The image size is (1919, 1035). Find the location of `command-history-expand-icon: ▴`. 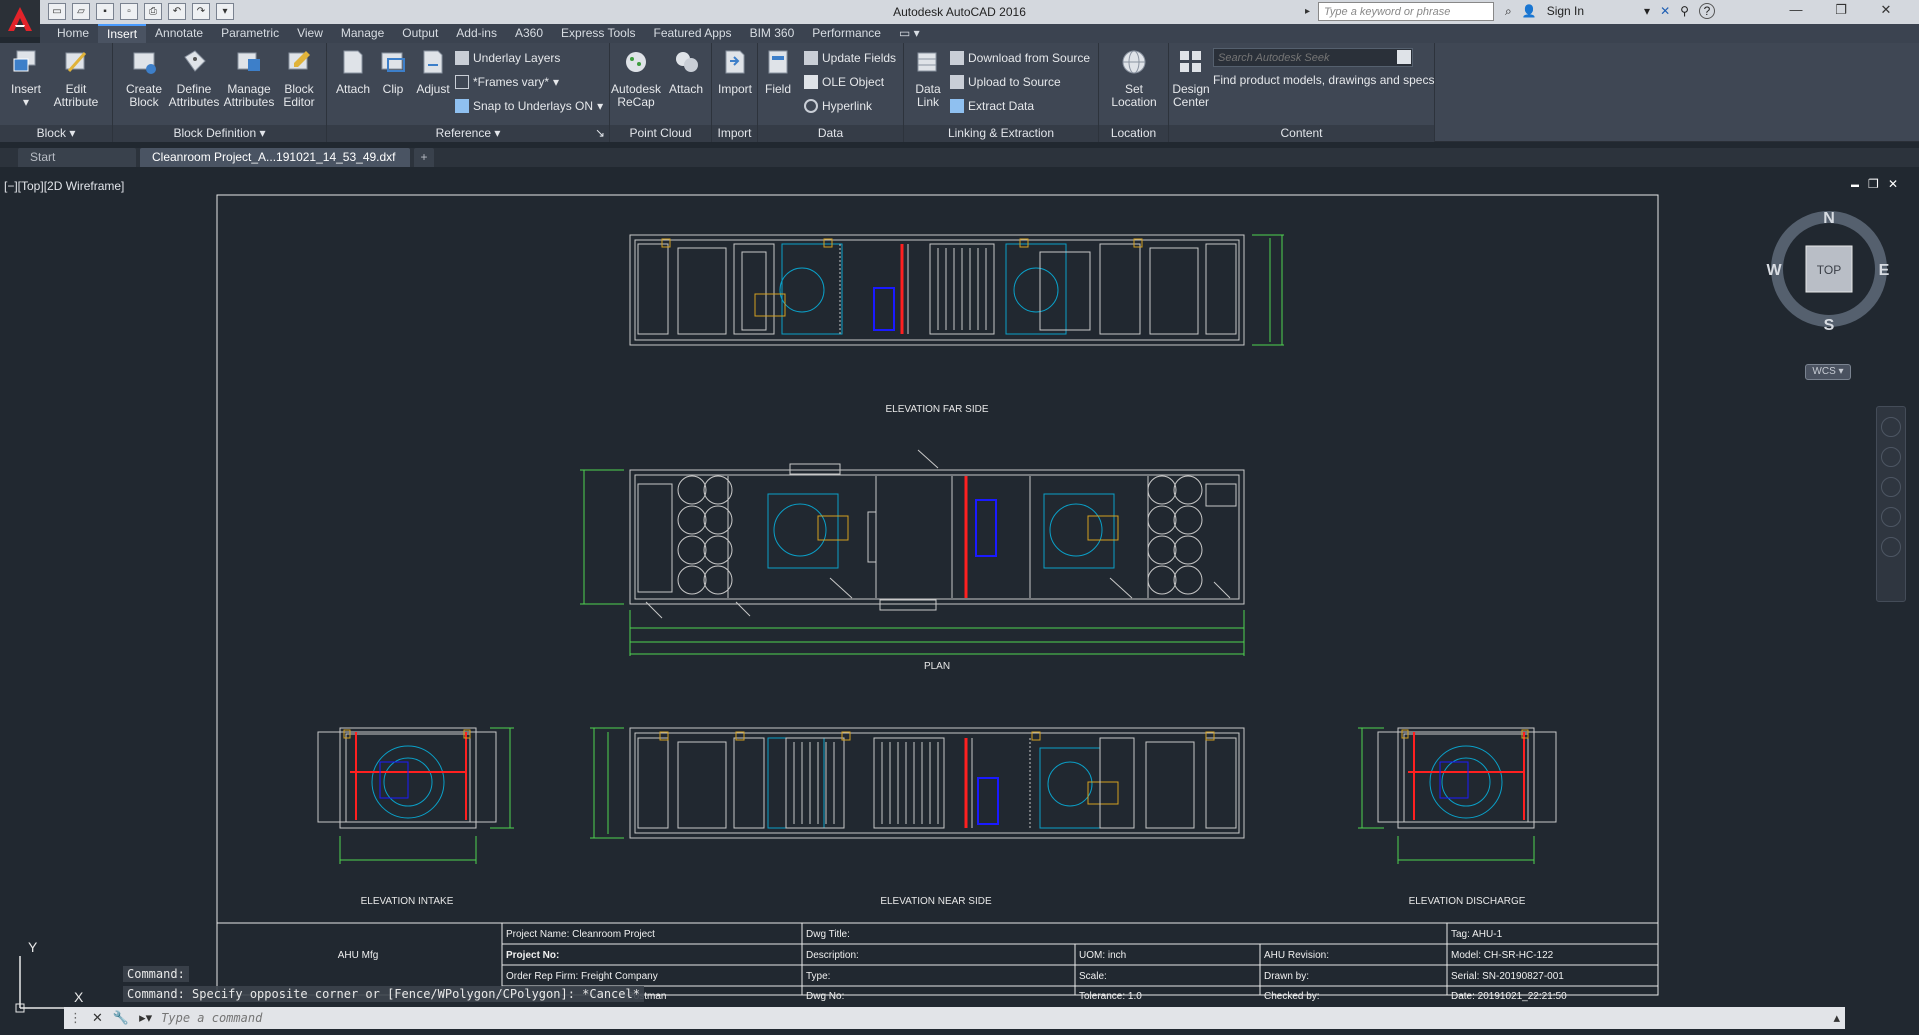

command-history-expand-icon: ▴ is located at coordinates (1836, 1018).